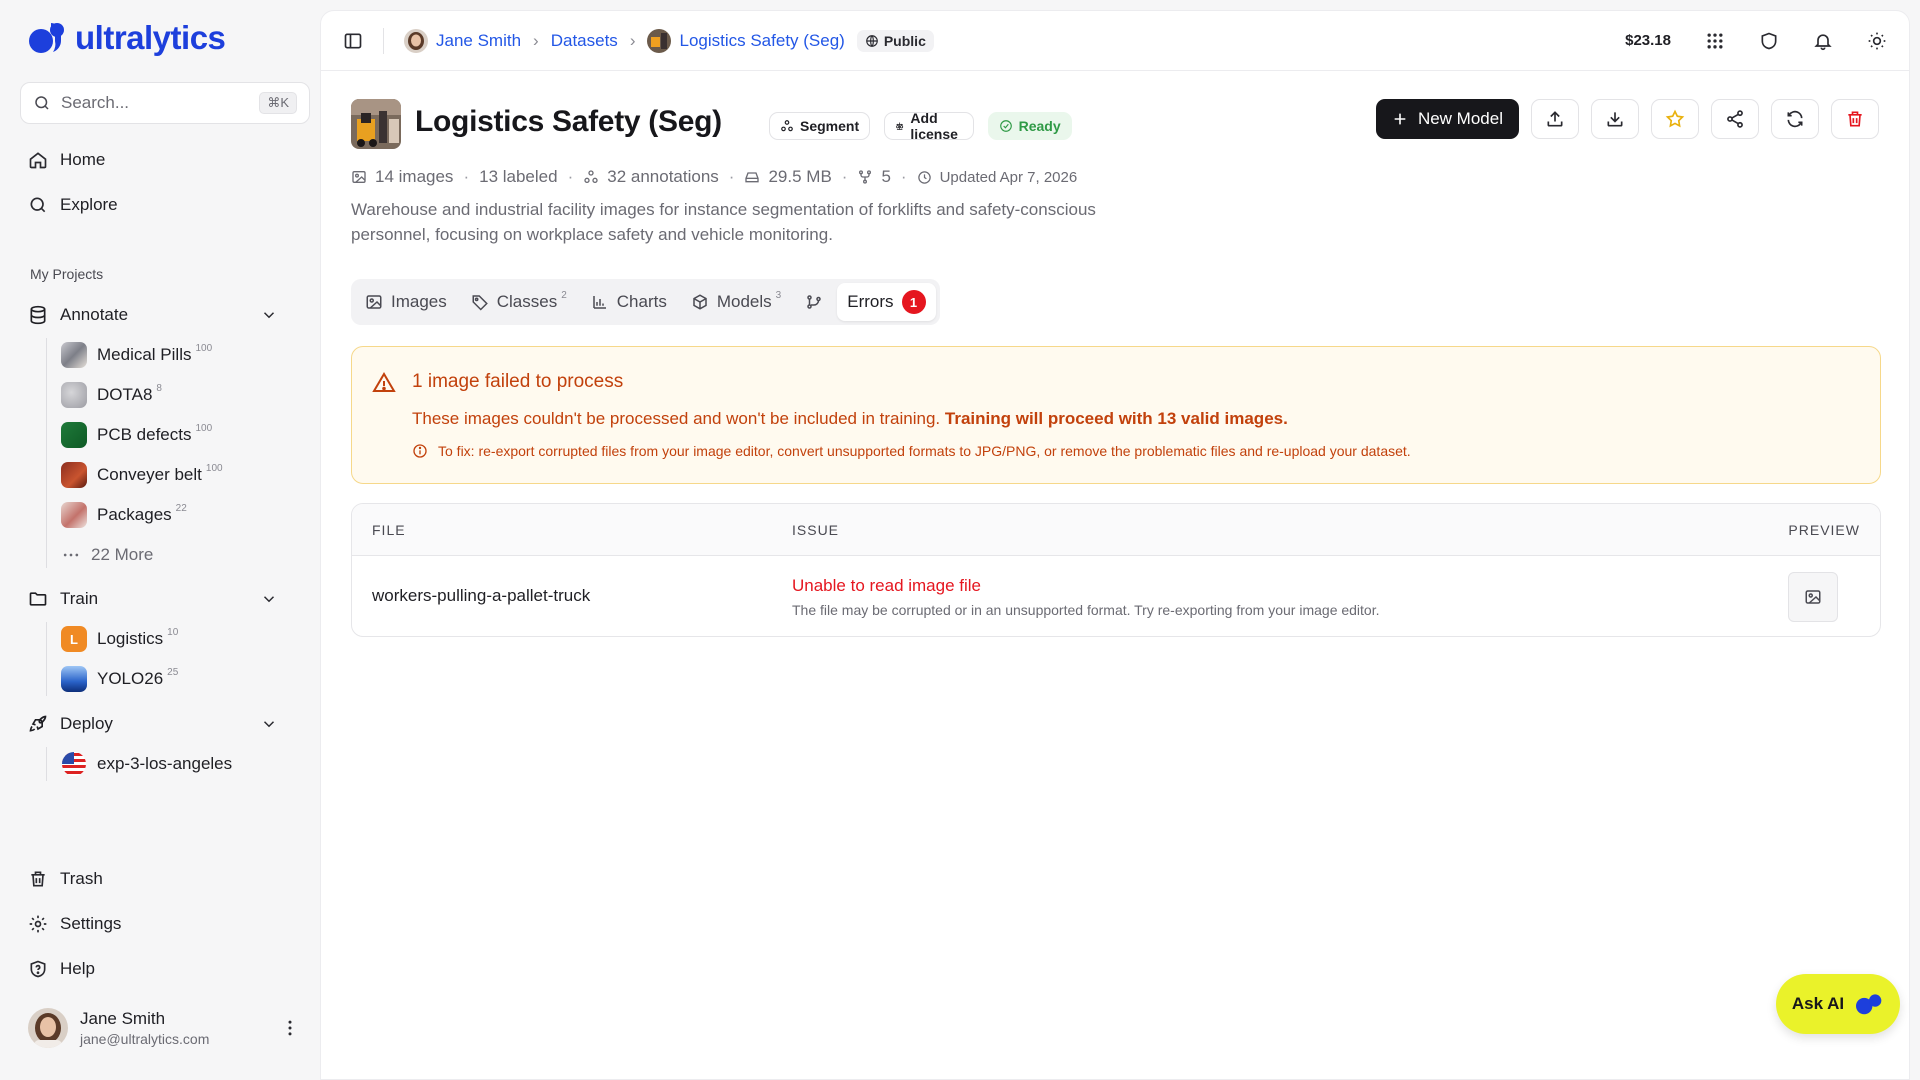 This screenshot has width=1920, height=1080. I want to click on more-projects-link: 22 More, so click(107, 555).